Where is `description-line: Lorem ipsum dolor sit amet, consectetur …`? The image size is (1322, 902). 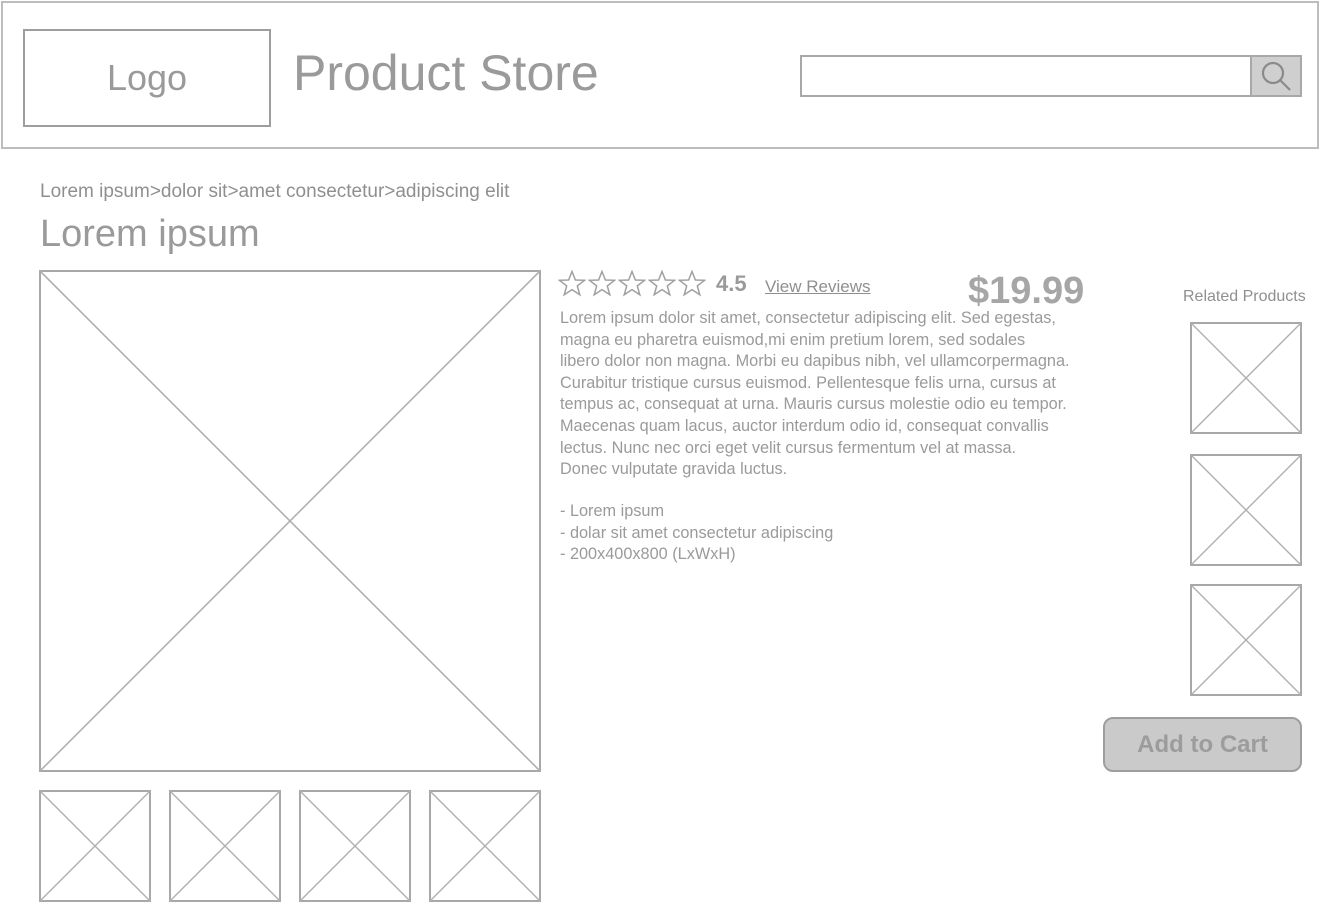
description-line: Lorem ipsum dolor sit amet, consectetur … is located at coordinates (808, 318).